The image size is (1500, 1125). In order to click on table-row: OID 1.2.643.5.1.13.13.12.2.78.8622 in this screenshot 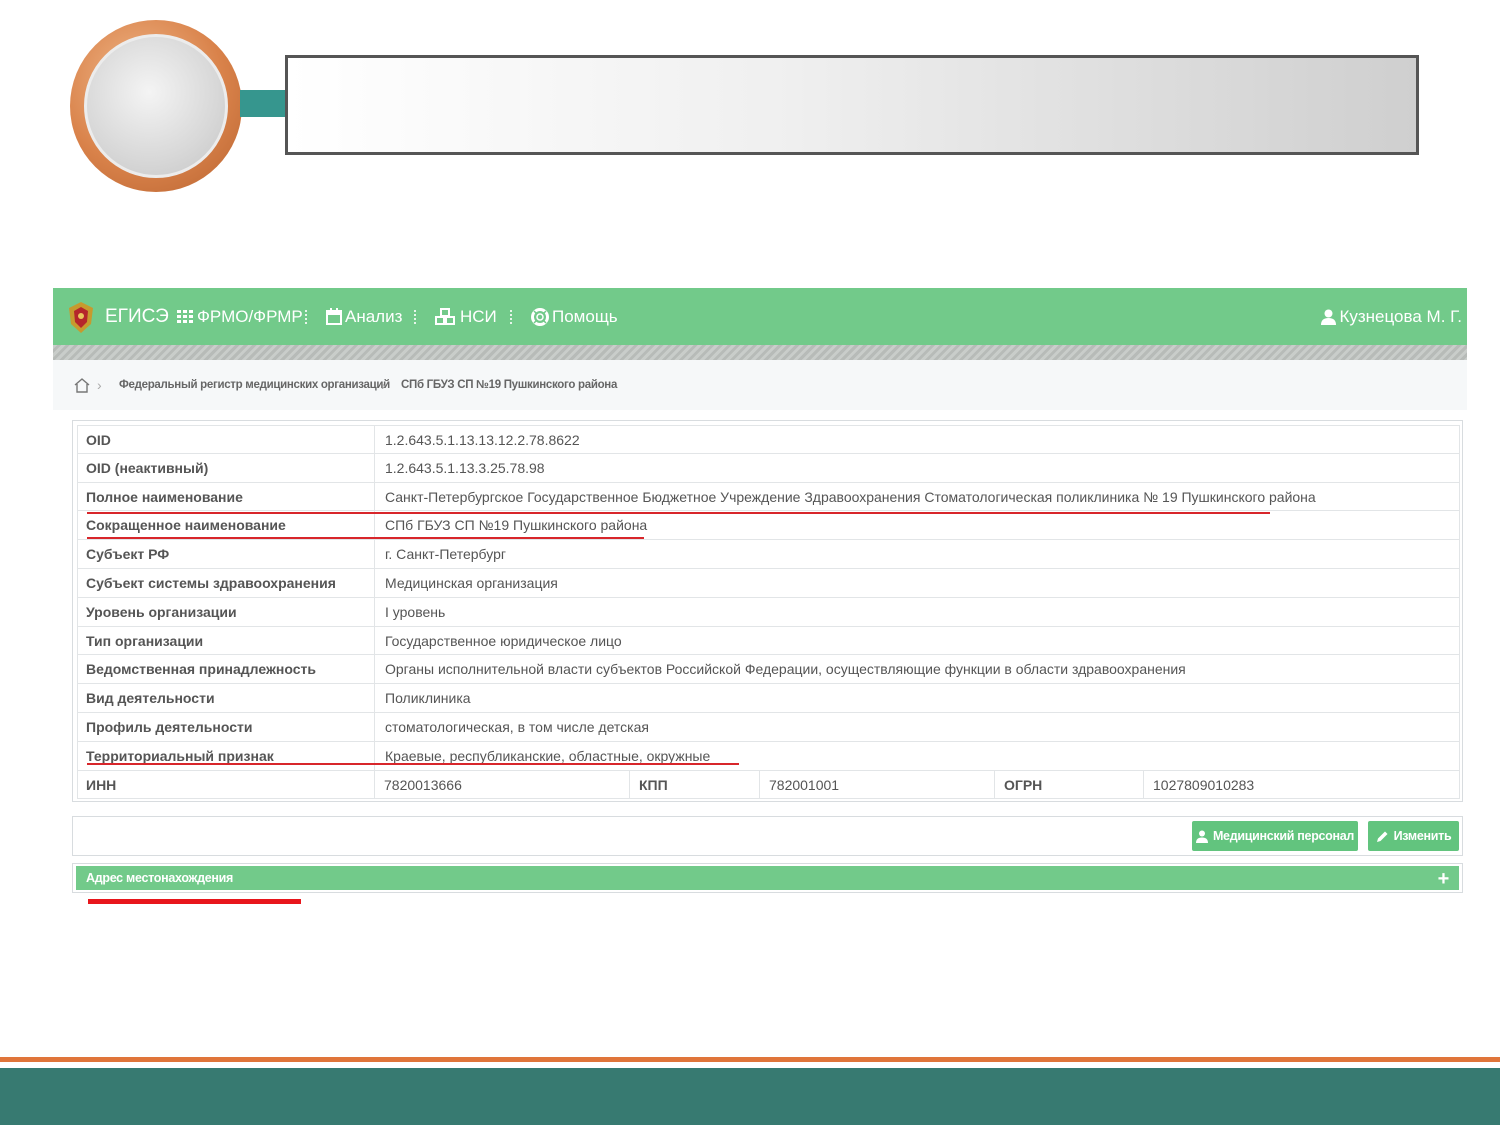, I will do `click(768, 439)`.